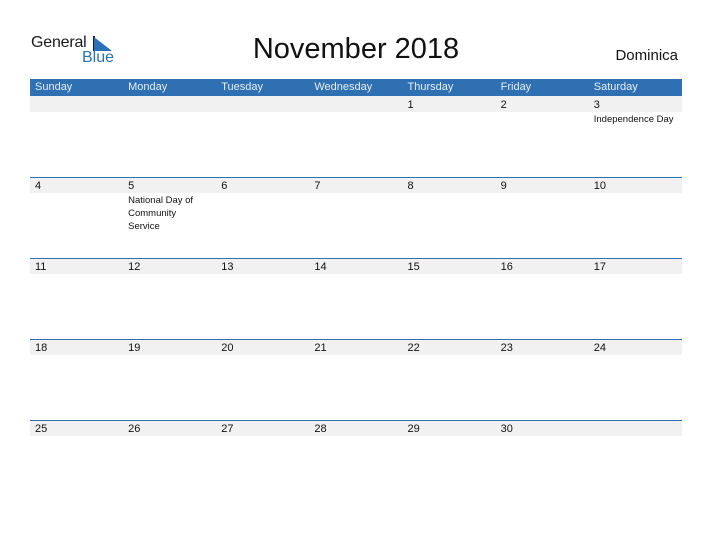 The image size is (712, 550). What do you see at coordinates (516, 87) in the screenshot?
I see `weekday-friday: Friday` at bounding box center [516, 87].